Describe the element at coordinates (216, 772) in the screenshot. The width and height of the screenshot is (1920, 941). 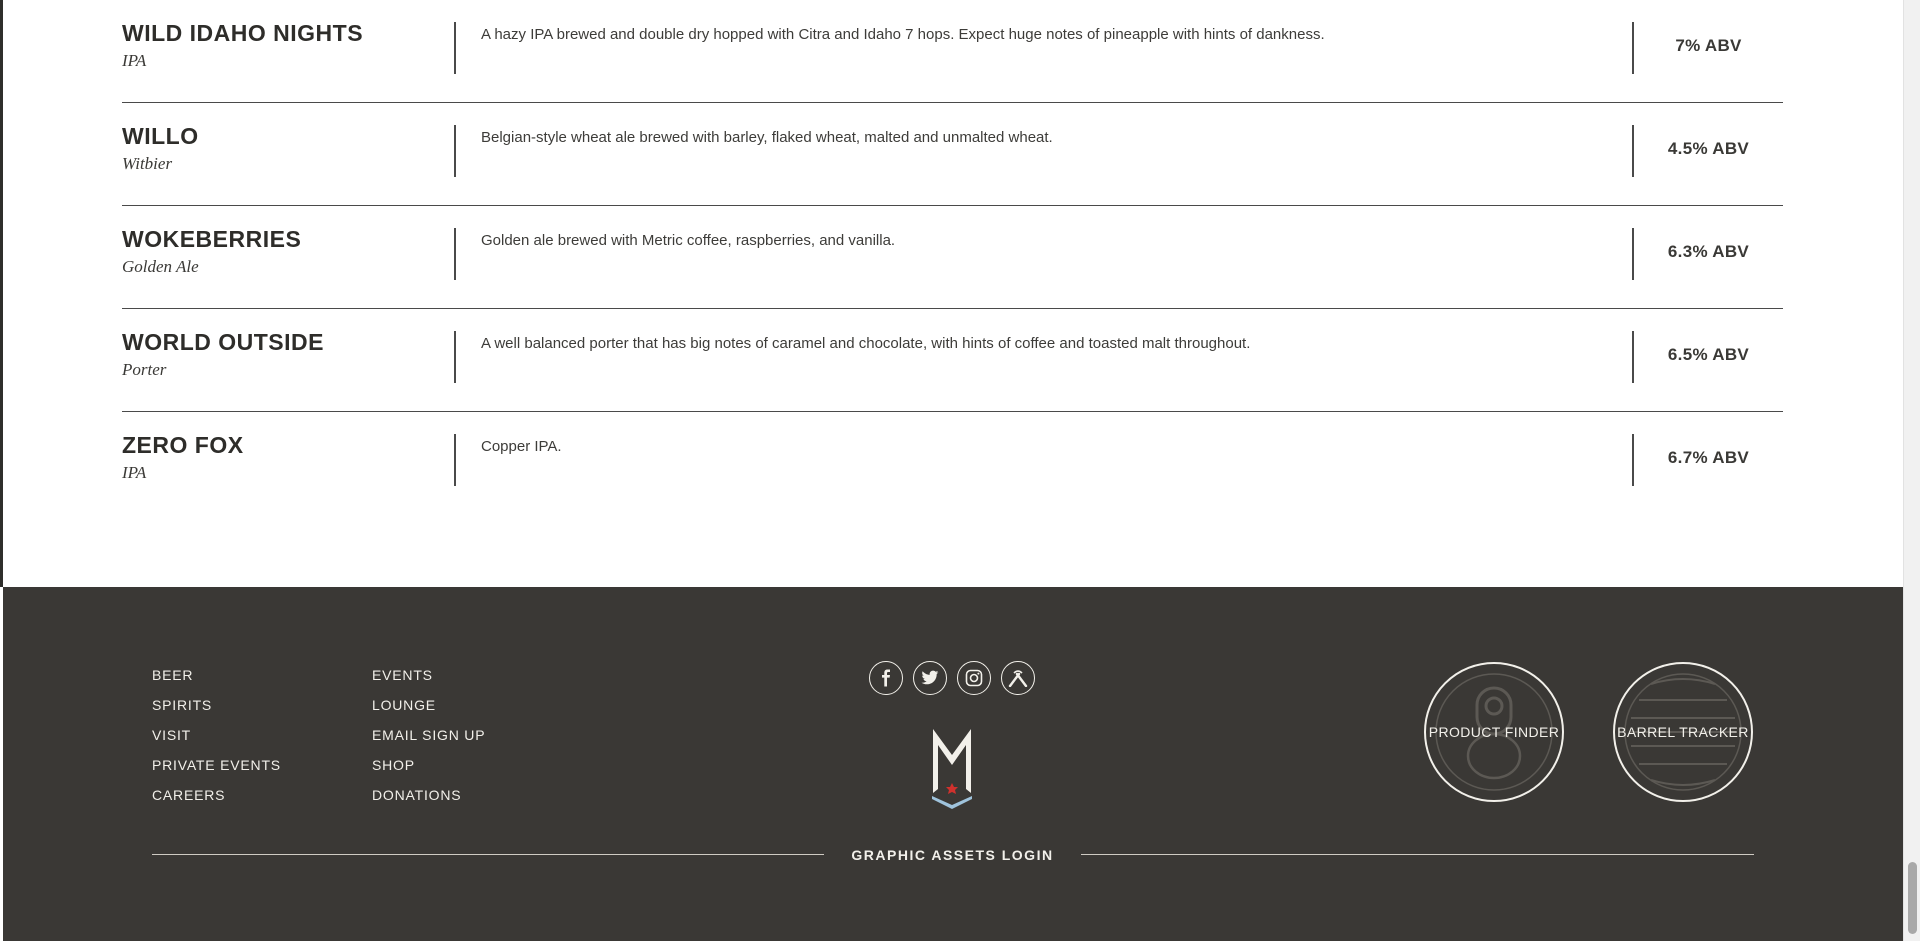
I see `footer-link-private-events: PRIVATE EVENTS` at that location.